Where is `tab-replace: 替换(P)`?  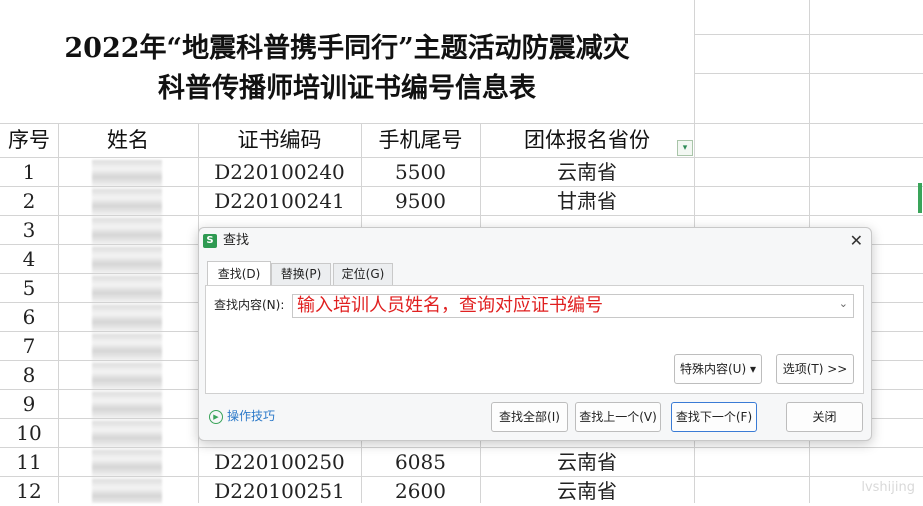
tab-replace: 替换(P) is located at coordinates (301, 274).